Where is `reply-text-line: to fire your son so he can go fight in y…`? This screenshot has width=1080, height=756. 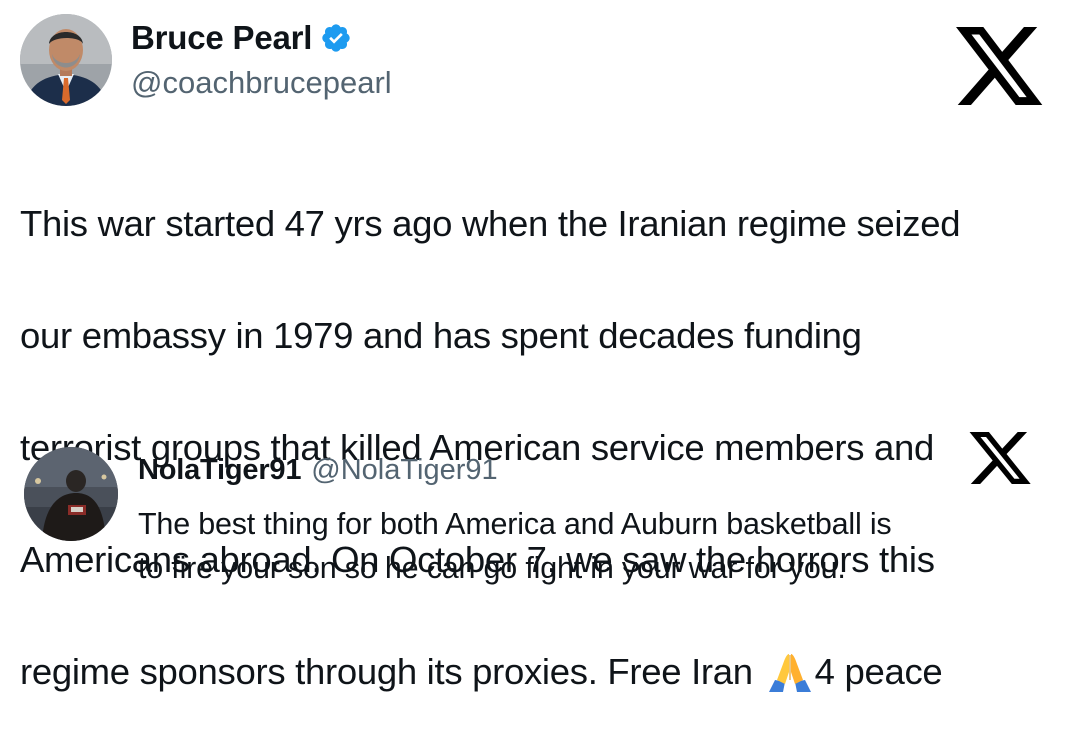
reply-text-line: to fire your son so he can go fight in y… is located at coordinates (492, 568).